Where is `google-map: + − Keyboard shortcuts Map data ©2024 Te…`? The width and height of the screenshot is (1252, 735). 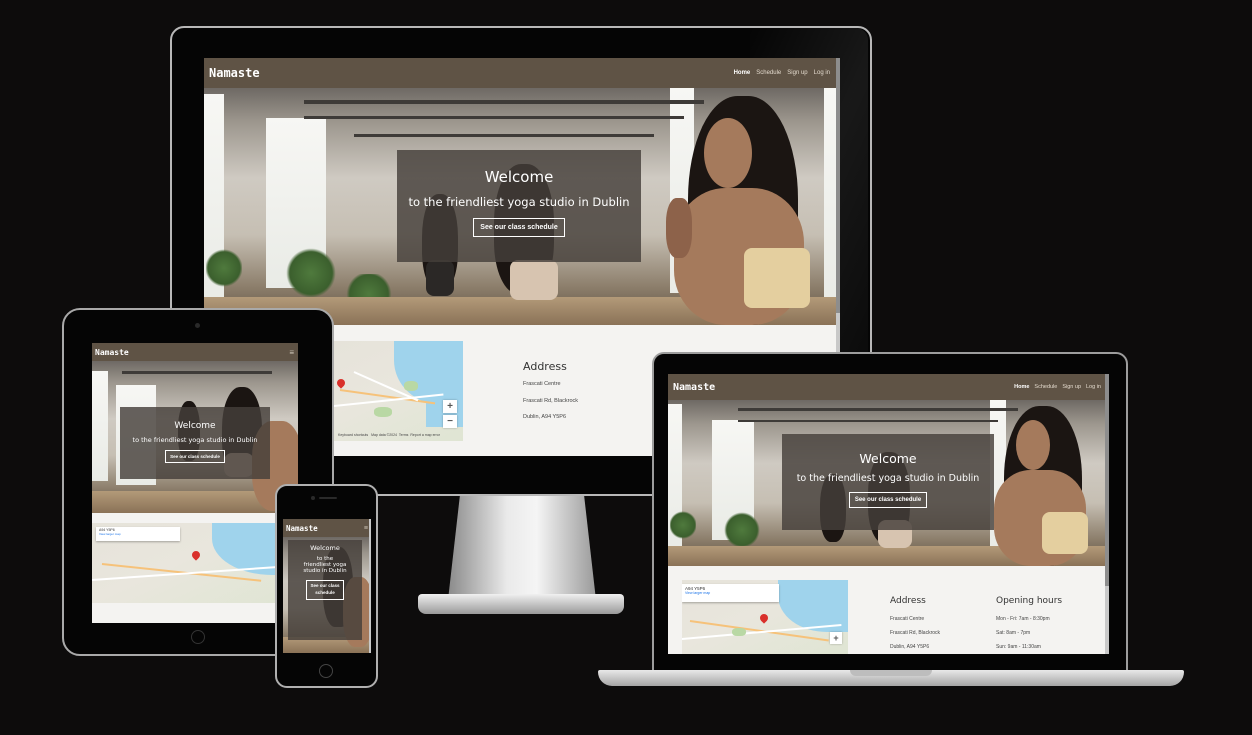 google-map: + − Keyboard shortcuts Map data ©2024 Te… is located at coordinates (398, 391).